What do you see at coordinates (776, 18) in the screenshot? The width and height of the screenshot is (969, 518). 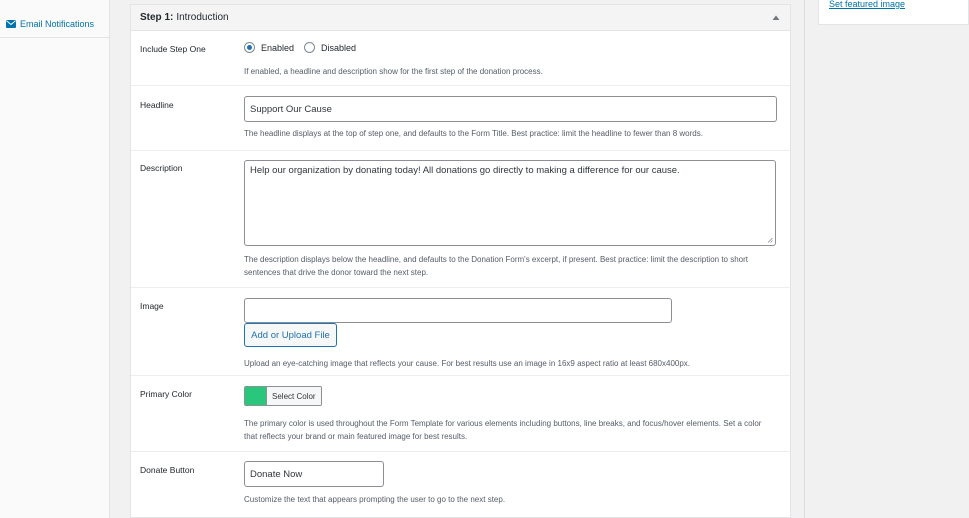 I see `collapse-triangle-icon` at bounding box center [776, 18].